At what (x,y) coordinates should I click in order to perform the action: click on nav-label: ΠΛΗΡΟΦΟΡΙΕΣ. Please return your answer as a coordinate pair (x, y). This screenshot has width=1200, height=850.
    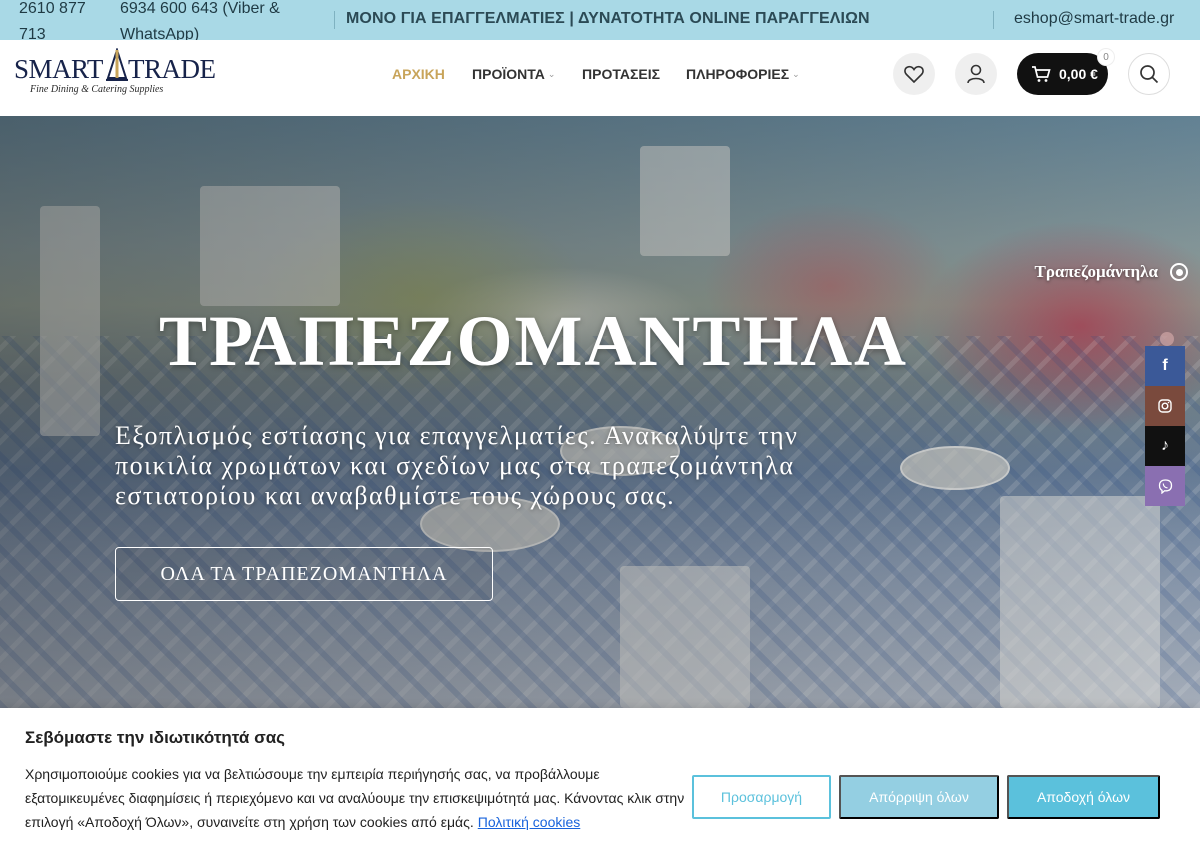
    Looking at the image, I should click on (738, 74).